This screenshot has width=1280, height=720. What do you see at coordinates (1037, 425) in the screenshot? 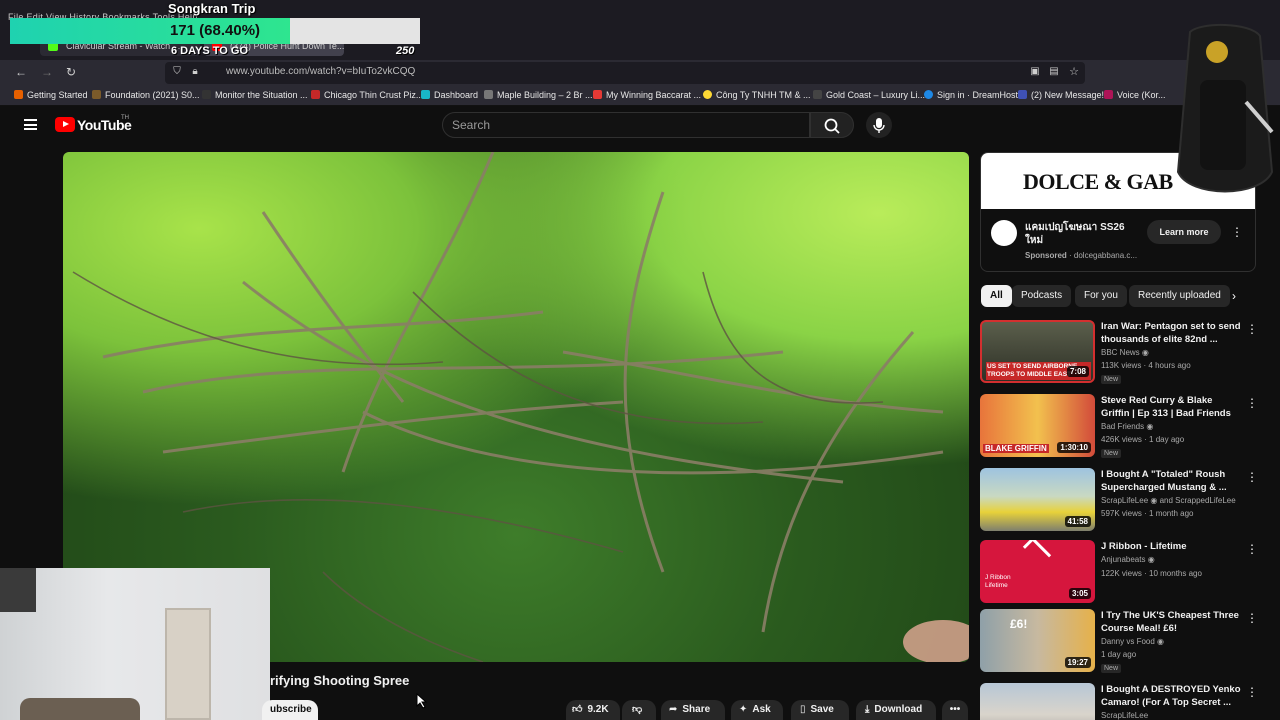
I see `video-thumbnail: BLAKE GRIFFIN 1:30:10` at bounding box center [1037, 425].